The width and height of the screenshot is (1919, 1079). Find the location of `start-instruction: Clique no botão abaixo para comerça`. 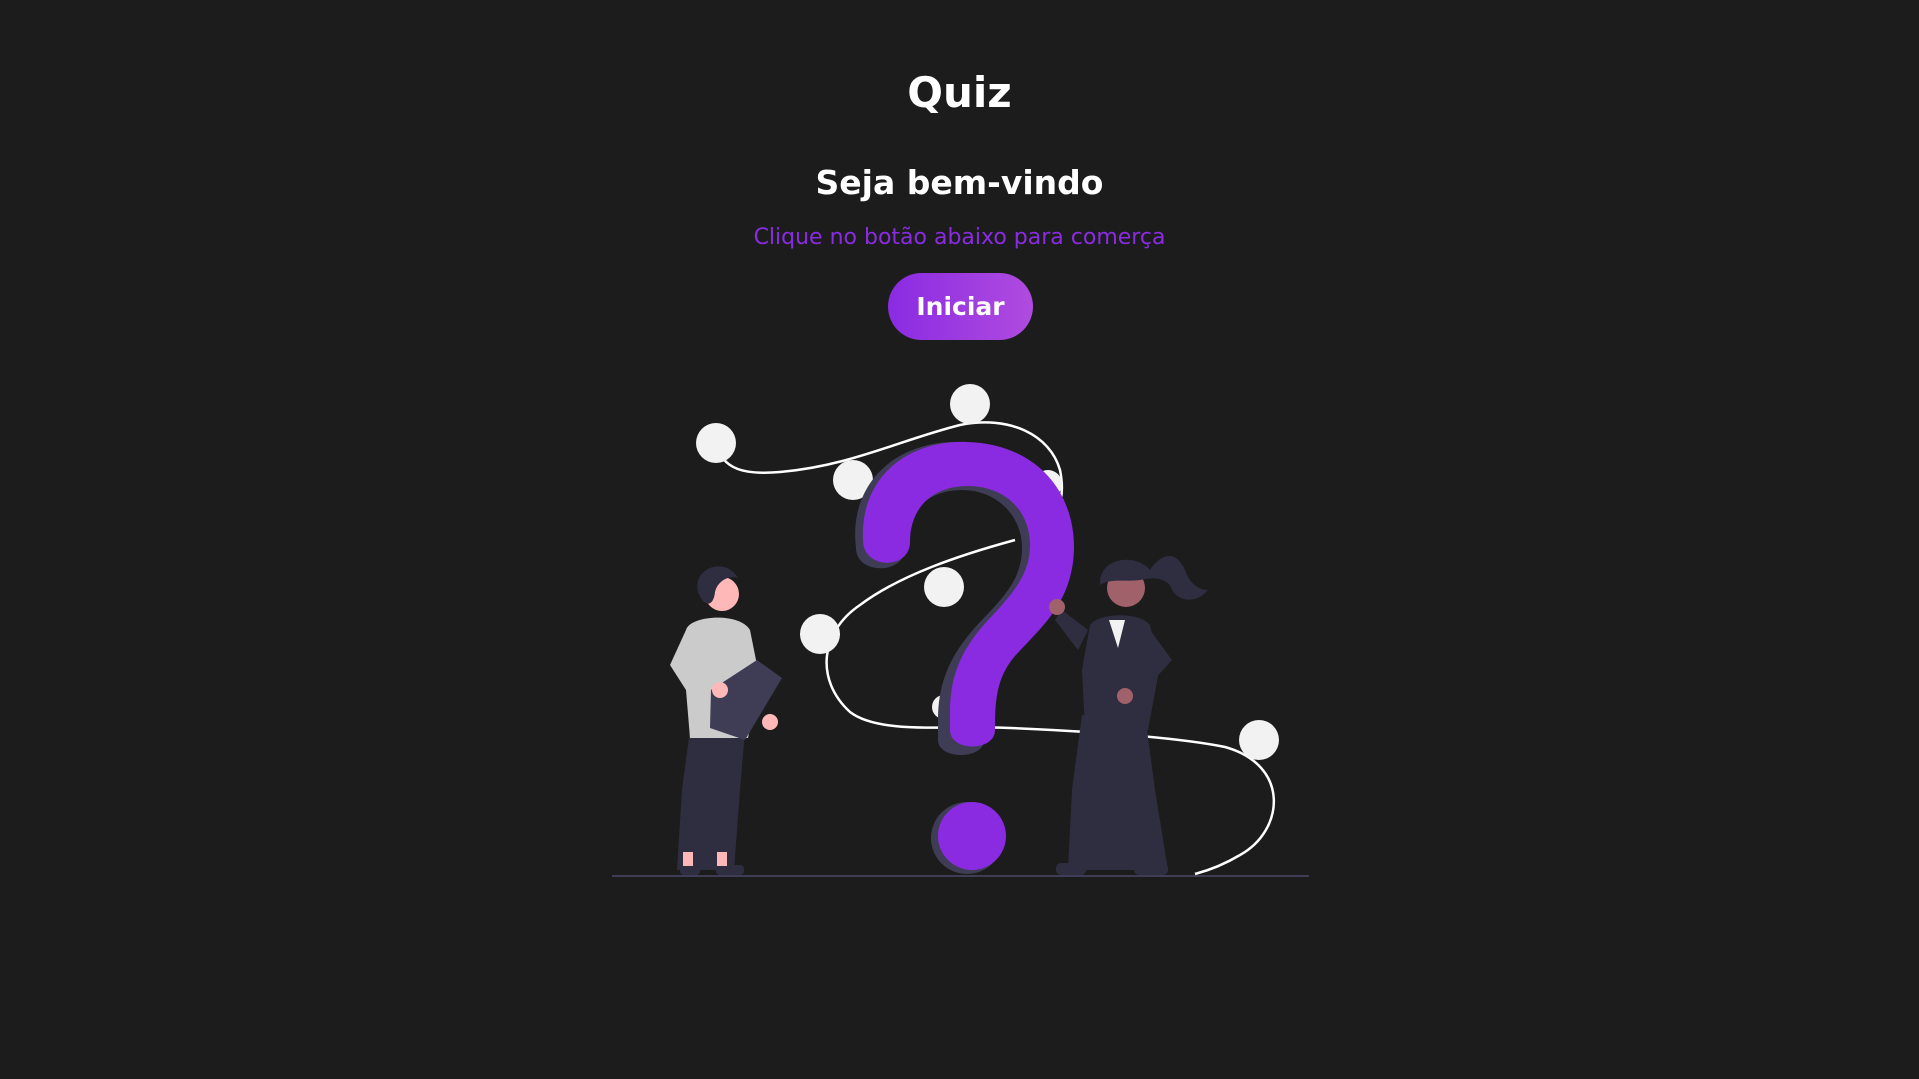

start-instruction: Clique no botão abaixo para comerça is located at coordinates (959, 237).